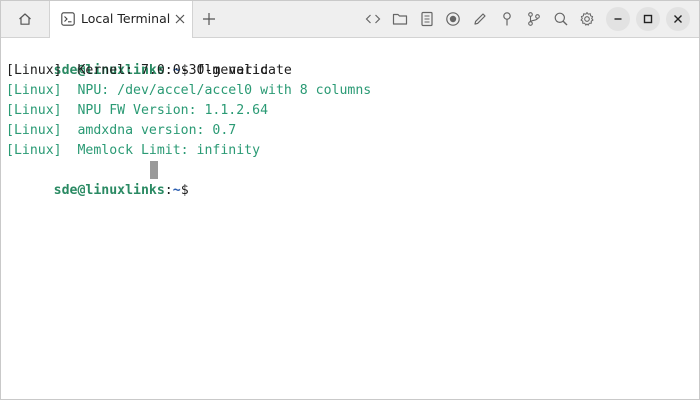 The width and height of the screenshot is (700, 400). I want to click on close-icon, so click(678, 19).